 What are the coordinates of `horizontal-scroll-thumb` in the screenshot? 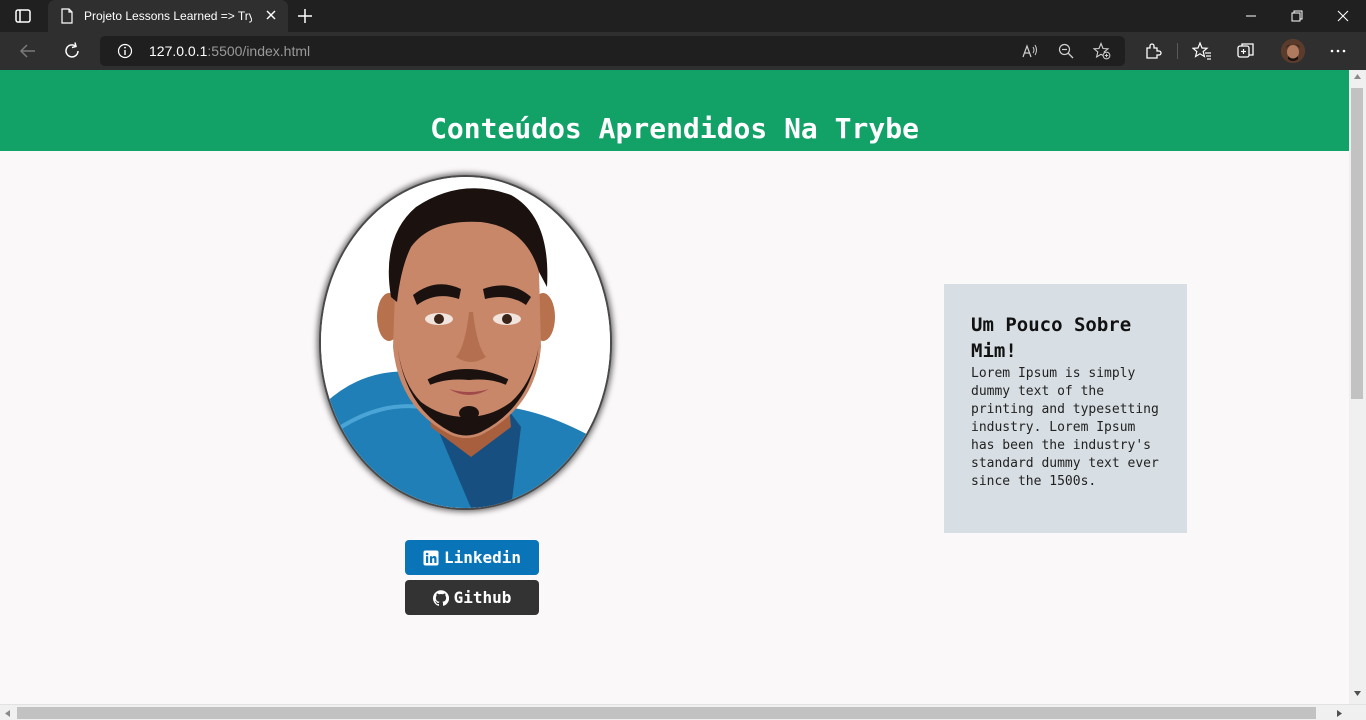 It's located at (666, 713).